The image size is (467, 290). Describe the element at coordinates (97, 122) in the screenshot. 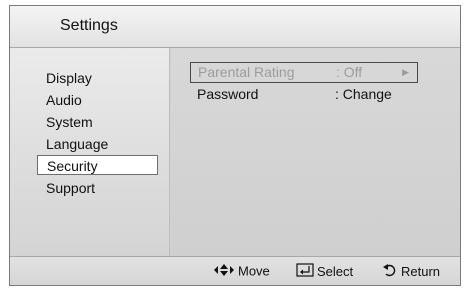

I see `menu-item-system: System` at that location.